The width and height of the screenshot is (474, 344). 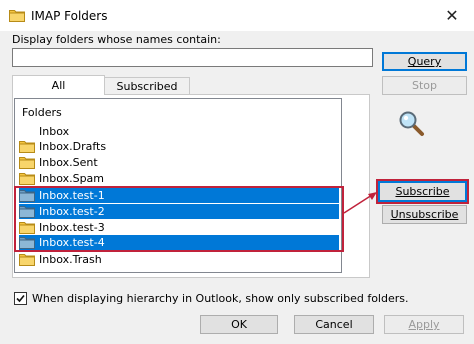 I want to click on checkmark-icon, so click(x=20, y=298).